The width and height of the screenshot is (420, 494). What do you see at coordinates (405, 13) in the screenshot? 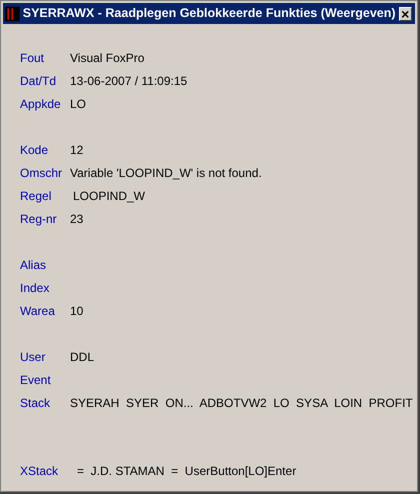
I see `close-button: ×` at bounding box center [405, 13].